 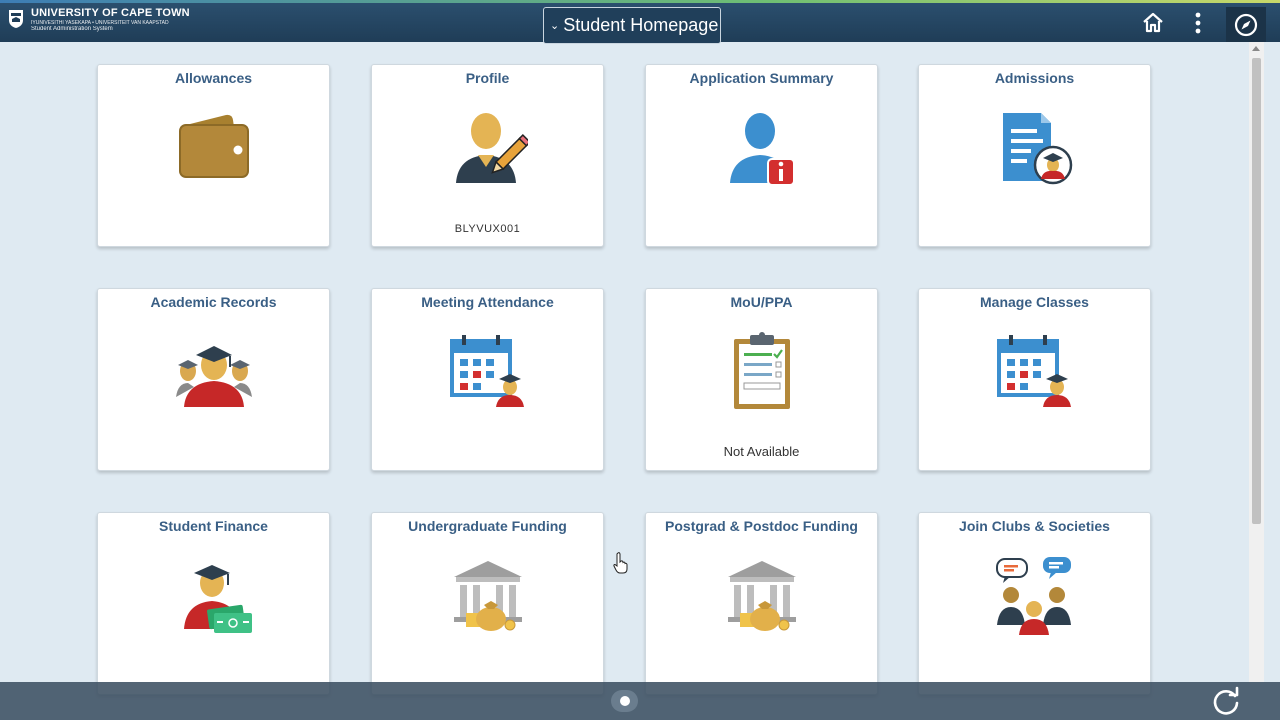 I want to click on vertical-ellipsis-icon, so click(x=1198, y=23).